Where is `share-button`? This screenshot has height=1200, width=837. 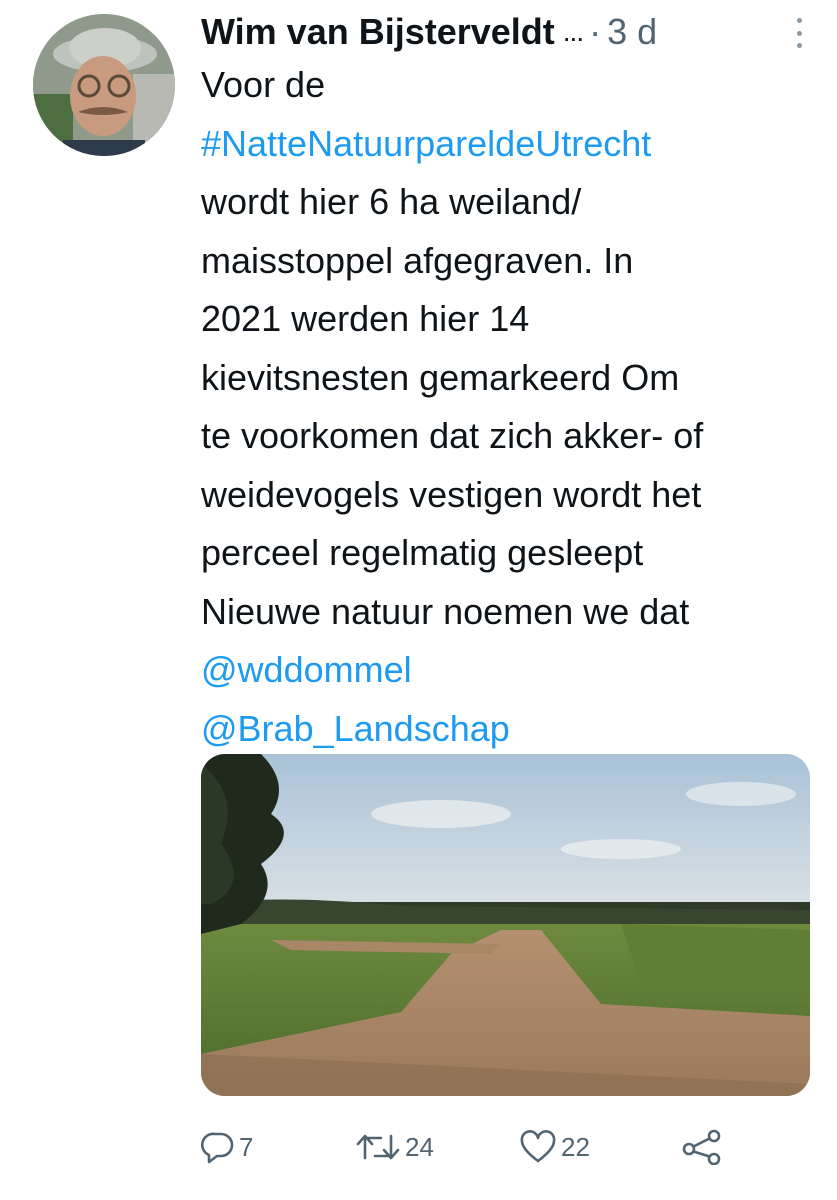
share-button is located at coordinates (702, 1147).